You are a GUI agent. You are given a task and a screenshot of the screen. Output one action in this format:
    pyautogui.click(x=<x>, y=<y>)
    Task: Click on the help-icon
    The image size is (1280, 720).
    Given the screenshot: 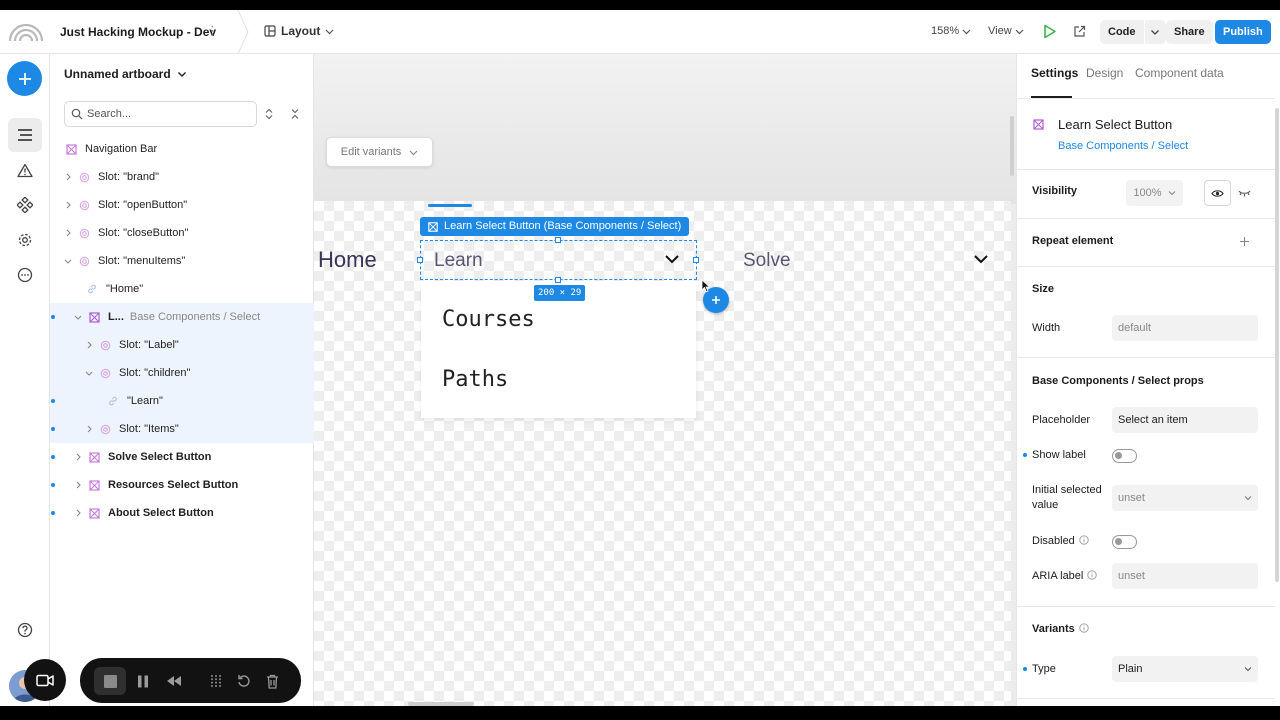 What is the action you would take?
    pyautogui.click(x=25, y=630)
    